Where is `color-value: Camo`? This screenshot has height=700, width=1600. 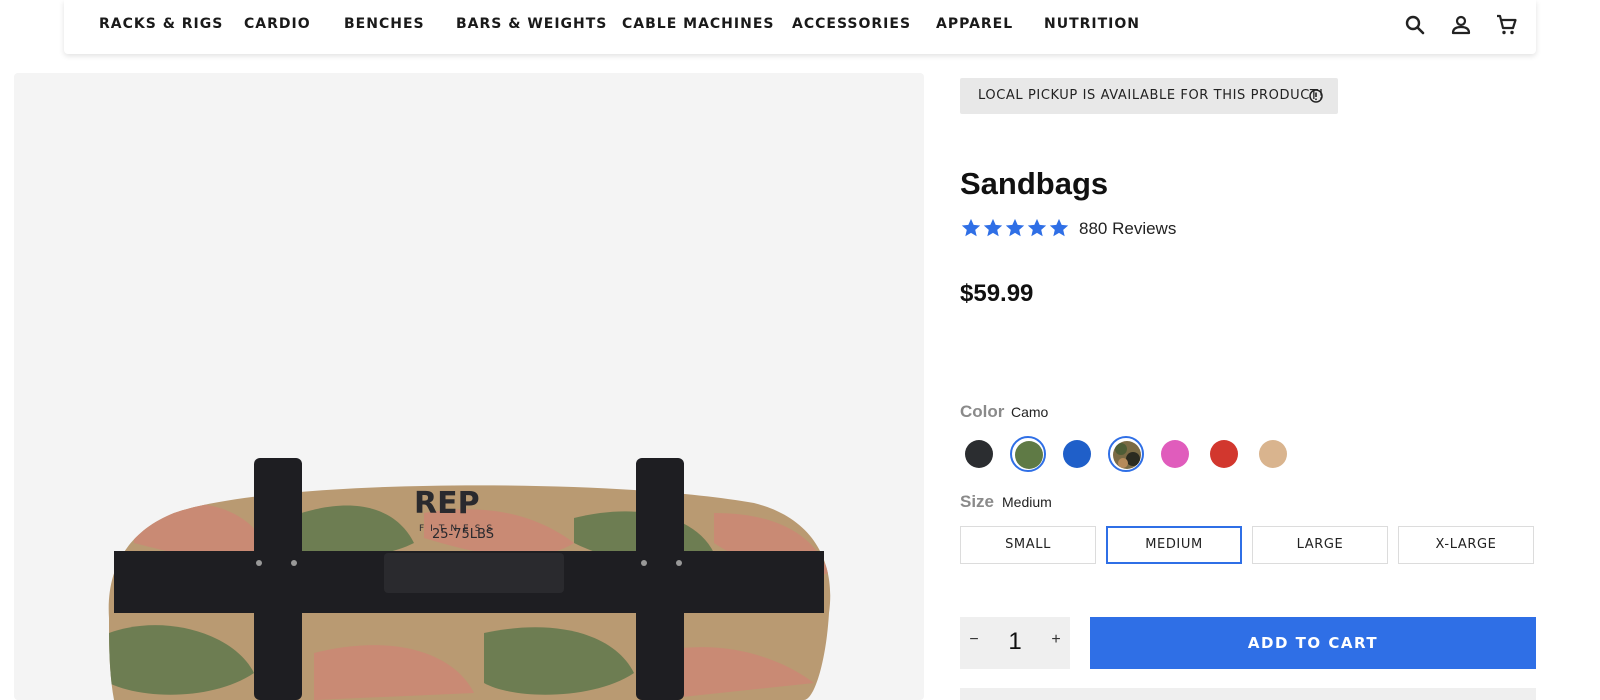 color-value: Camo is located at coordinates (1030, 412).